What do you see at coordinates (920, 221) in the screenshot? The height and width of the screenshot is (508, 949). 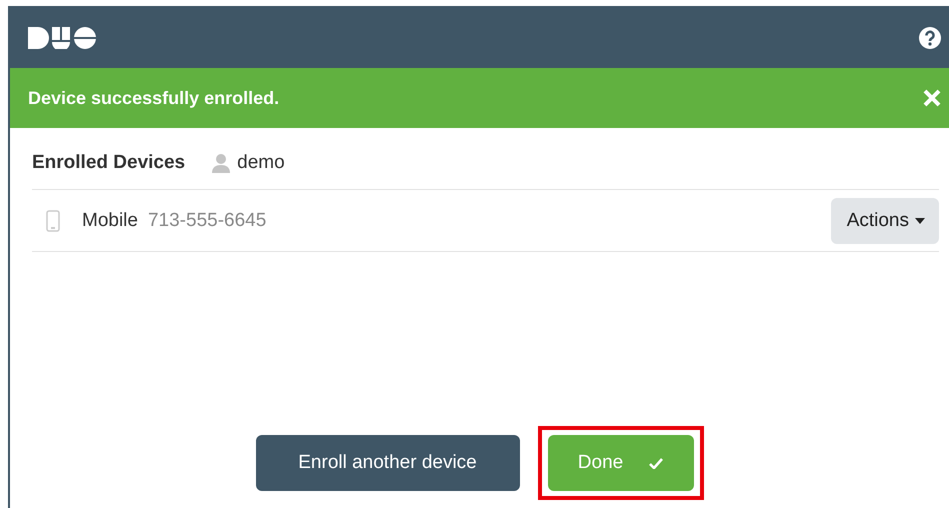 I see `caret-icon` at bounding box center [920, 221].